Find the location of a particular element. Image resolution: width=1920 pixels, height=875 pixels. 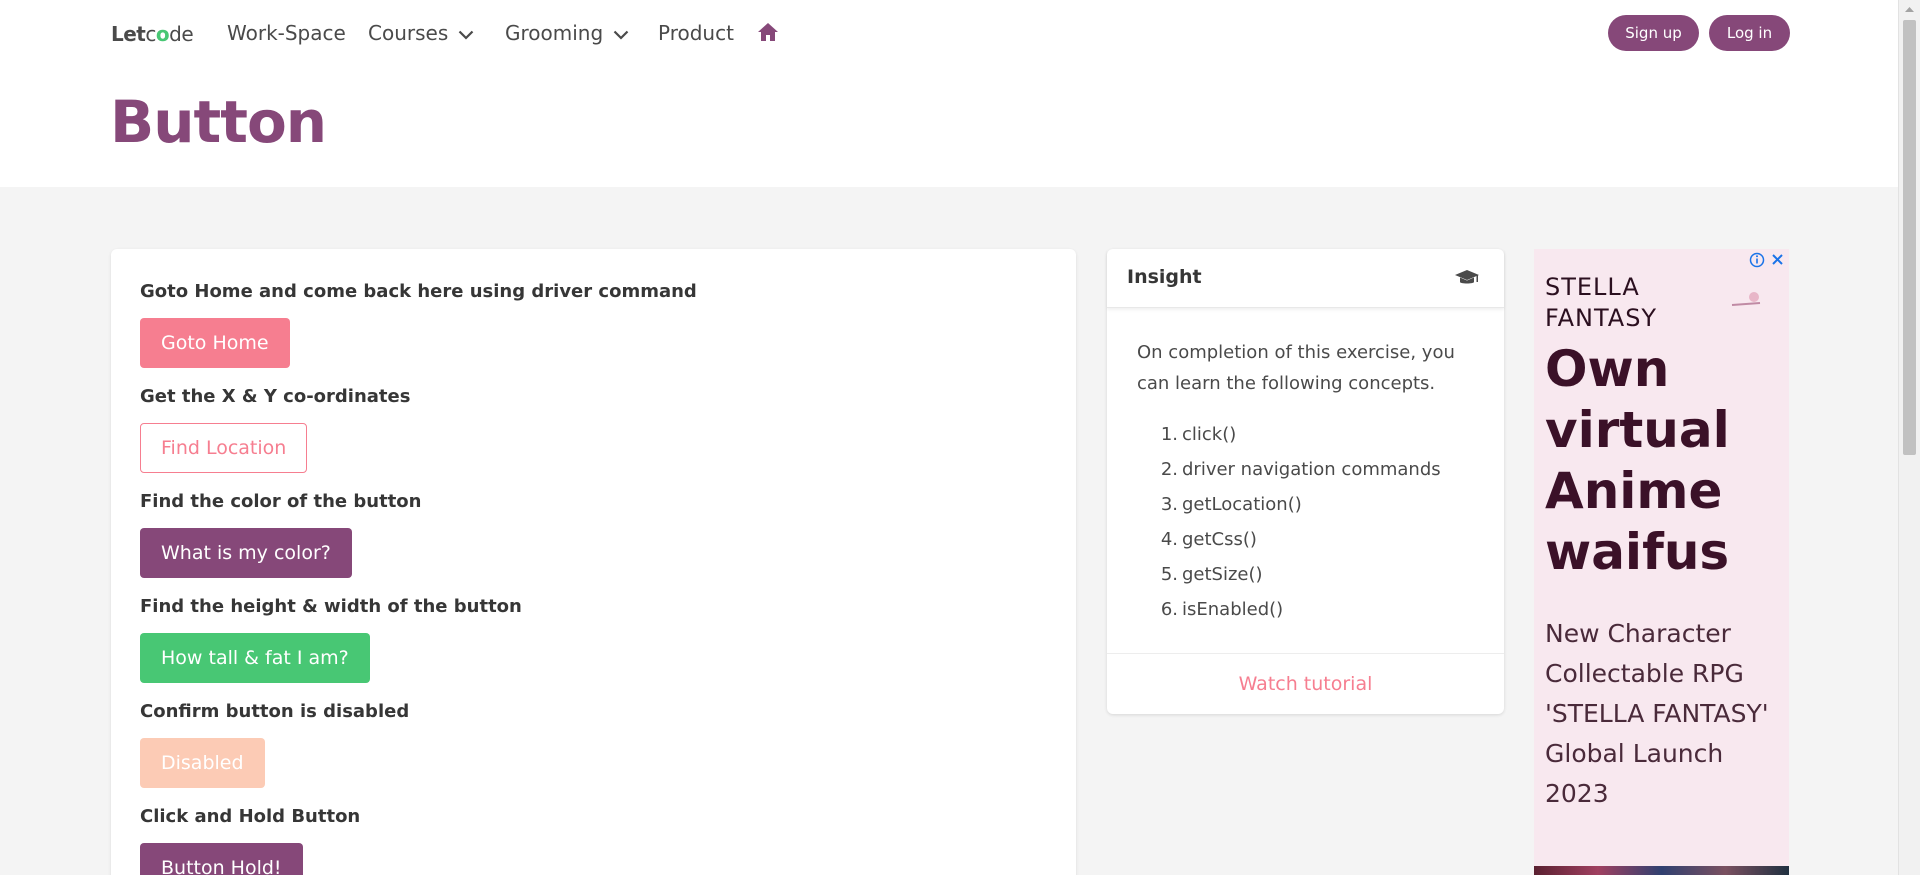

login-button: Log in is located at coordinates (1749, 33).